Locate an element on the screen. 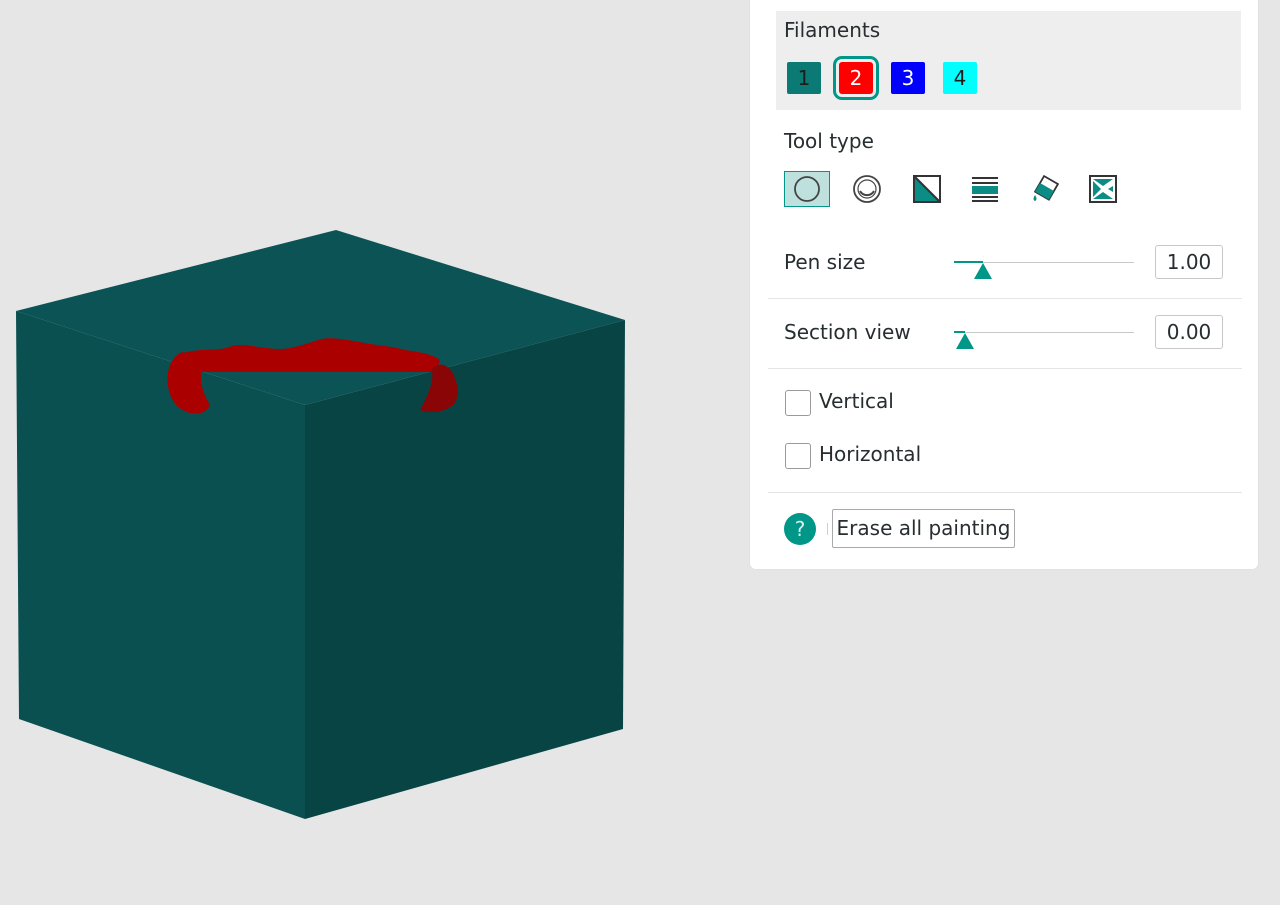 The height and width of the screenshot is (905, 1280). section-view-thumb is located at coordinates (964, 341).